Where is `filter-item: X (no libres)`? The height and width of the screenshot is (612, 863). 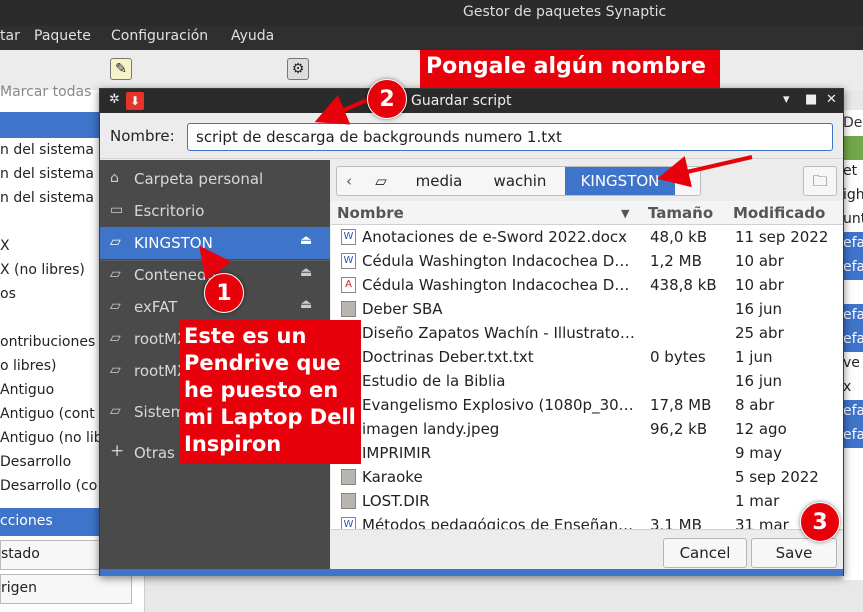
filter-item: X (no libres) is located at coordinates (42, 270).